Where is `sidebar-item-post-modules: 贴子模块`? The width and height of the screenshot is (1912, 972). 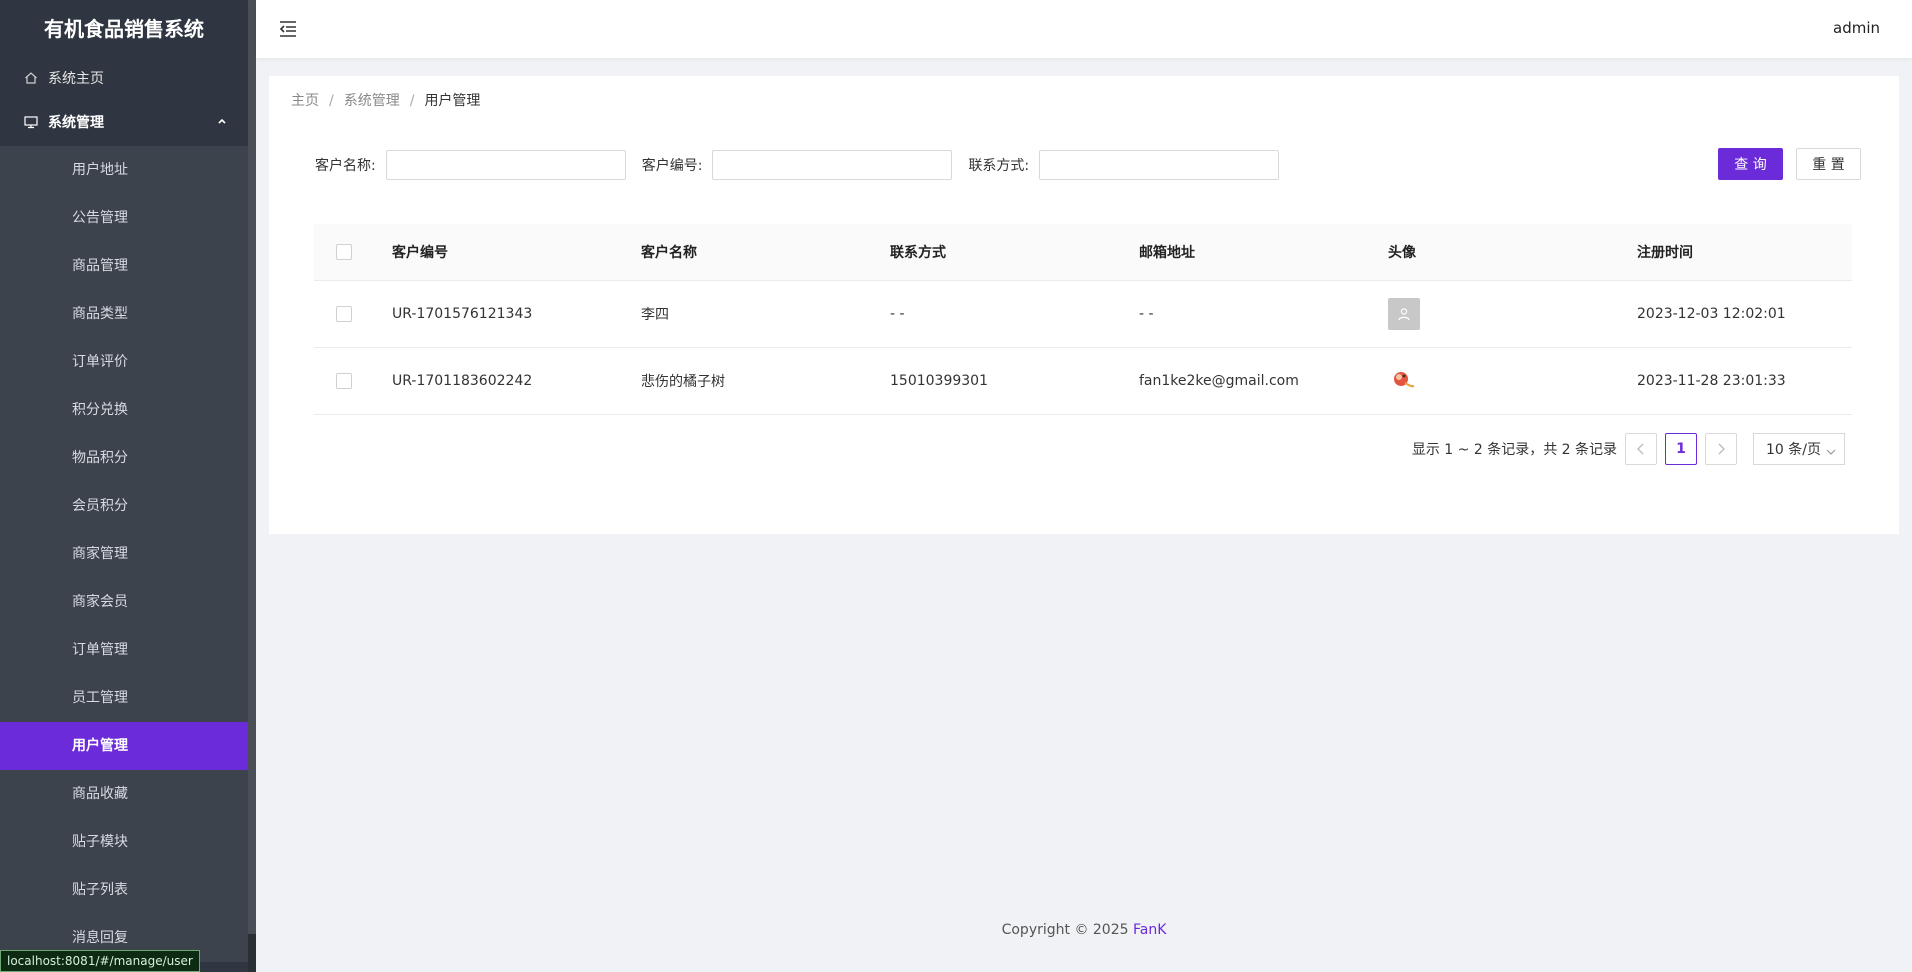
sidebar-item-post-modules: 贴子模块 is located at coordinates (124, 842).